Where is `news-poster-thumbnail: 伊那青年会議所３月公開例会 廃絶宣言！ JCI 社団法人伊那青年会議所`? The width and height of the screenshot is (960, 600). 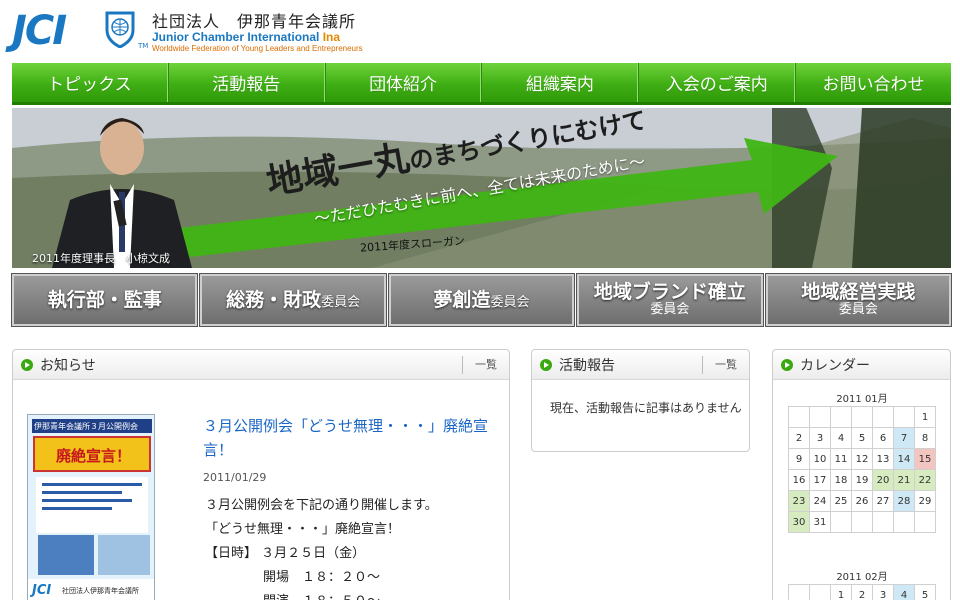 news-poster-thumbnail: 伊那青年会議所３月公開例会 廃絶宣言！ JCI 社団法人伊那青年会議所 is located at coordinates (91, 507).